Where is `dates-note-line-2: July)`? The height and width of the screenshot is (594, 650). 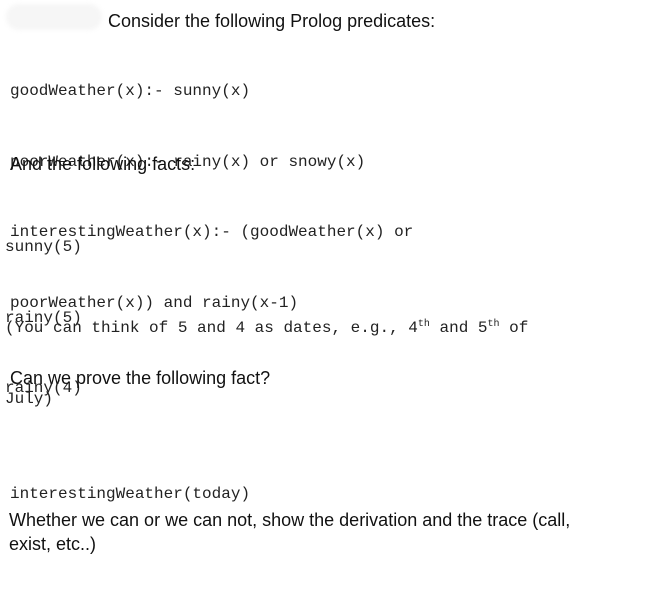 dates-note-line-2: July) is located at coordinates (29, 398).